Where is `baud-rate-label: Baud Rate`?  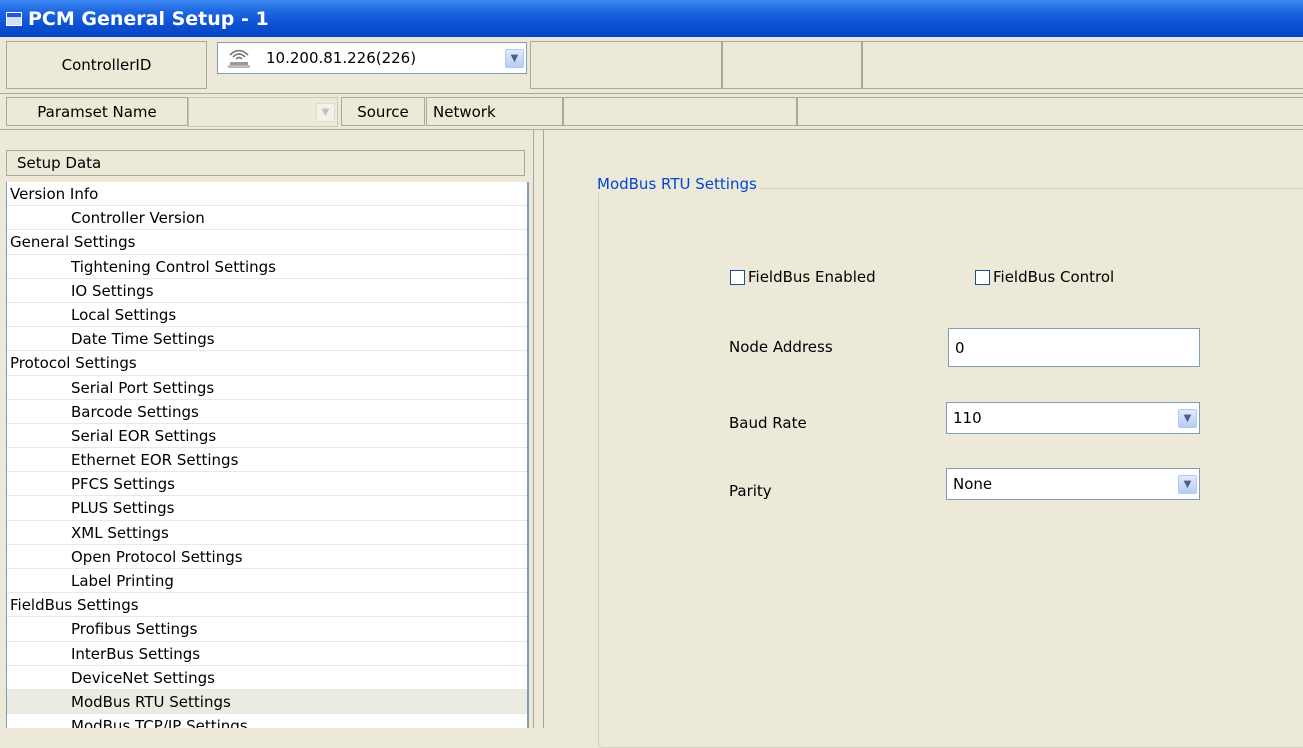 baud-rate-label: Baud Rate is located at coordinates (768, 423).